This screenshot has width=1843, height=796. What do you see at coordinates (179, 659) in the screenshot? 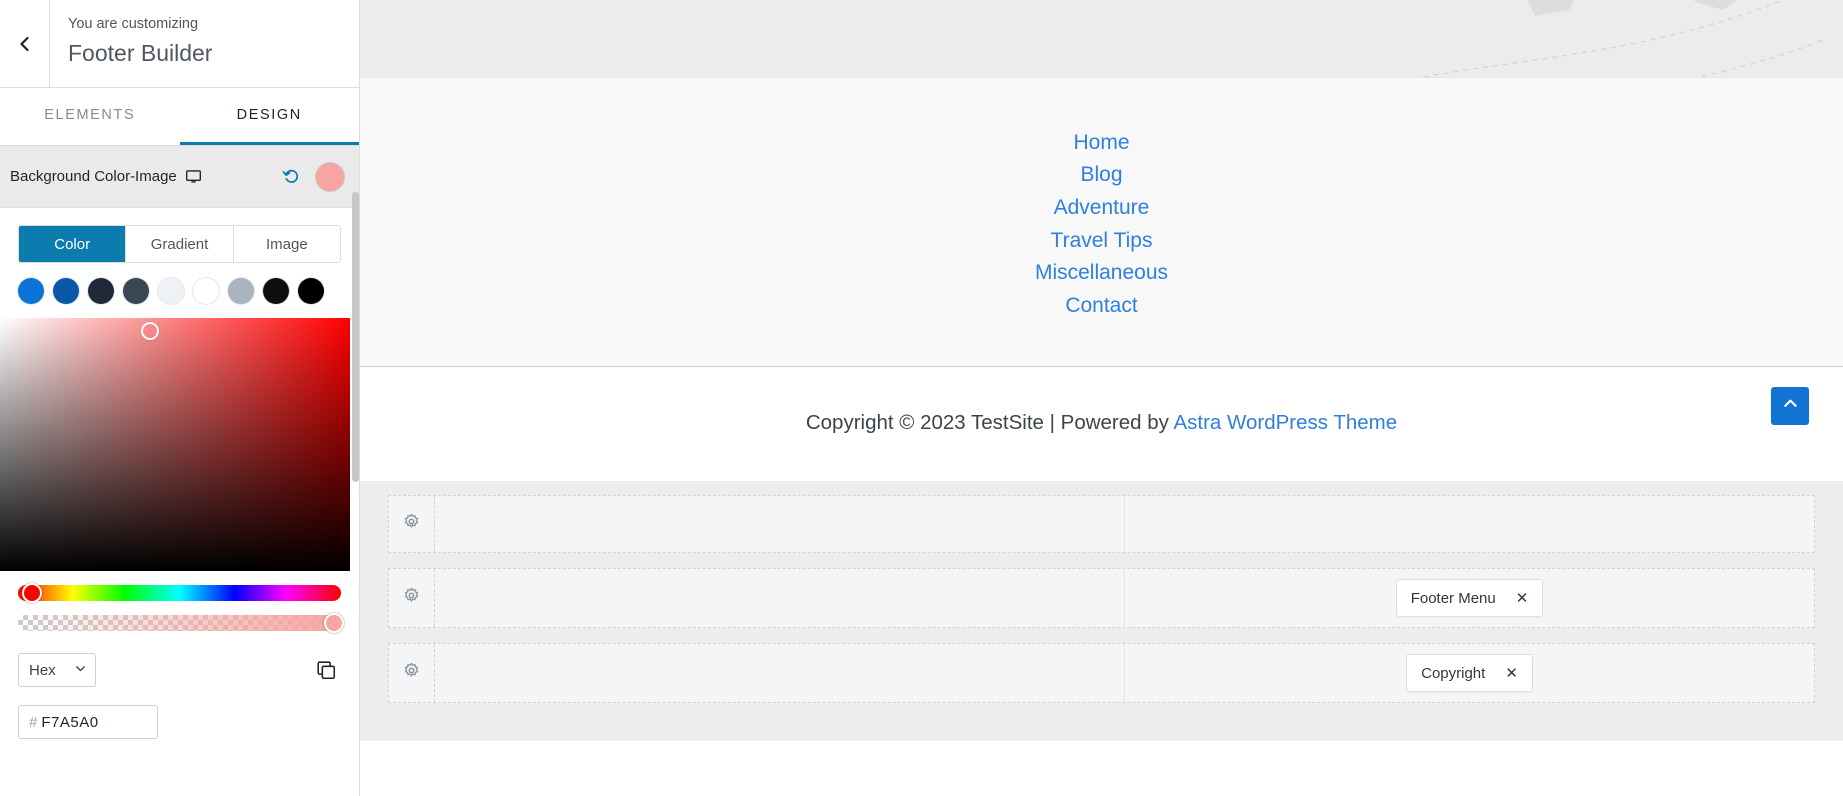
I see `format-row: Hex` at bounding box center [179, 659].